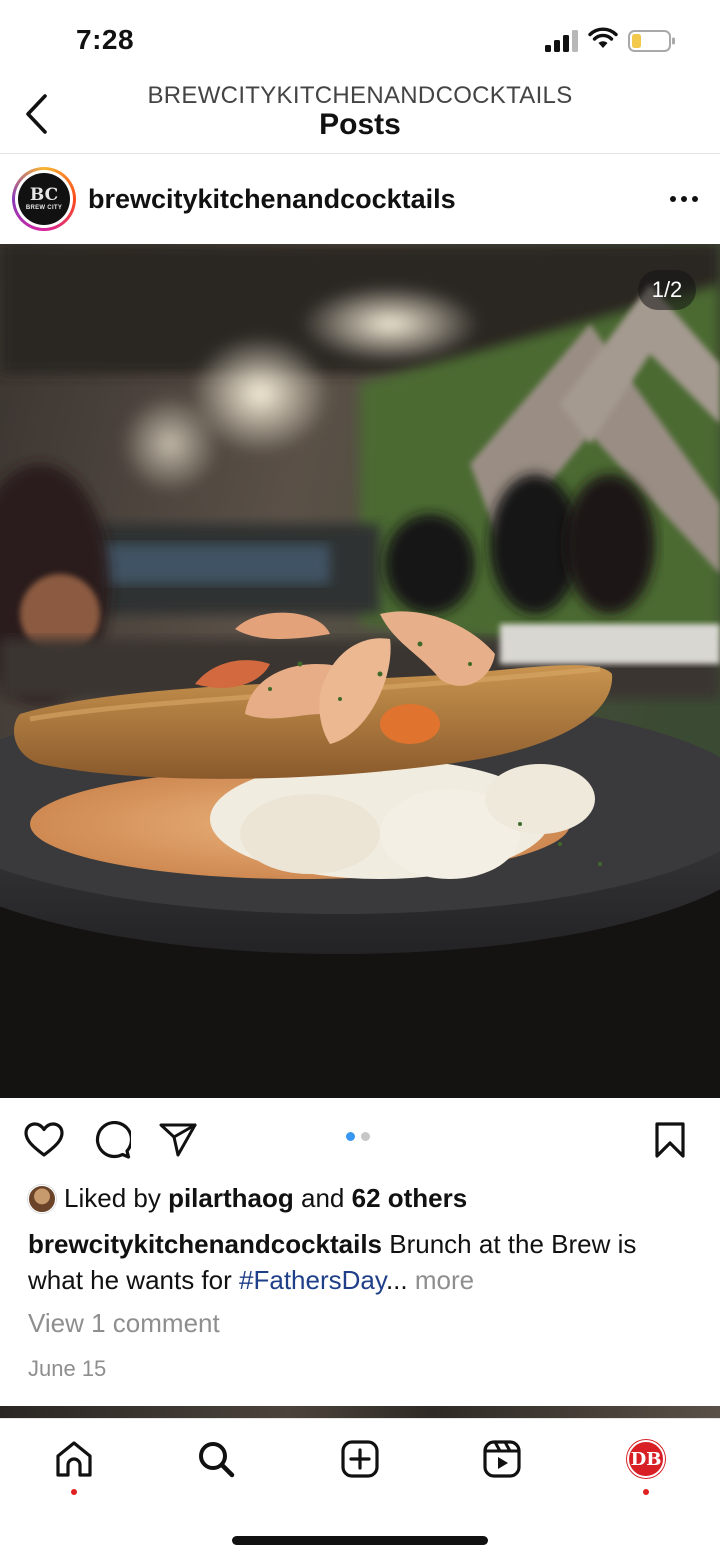  I want to click on liker-username: pilarthaog, so click(231, 1198).